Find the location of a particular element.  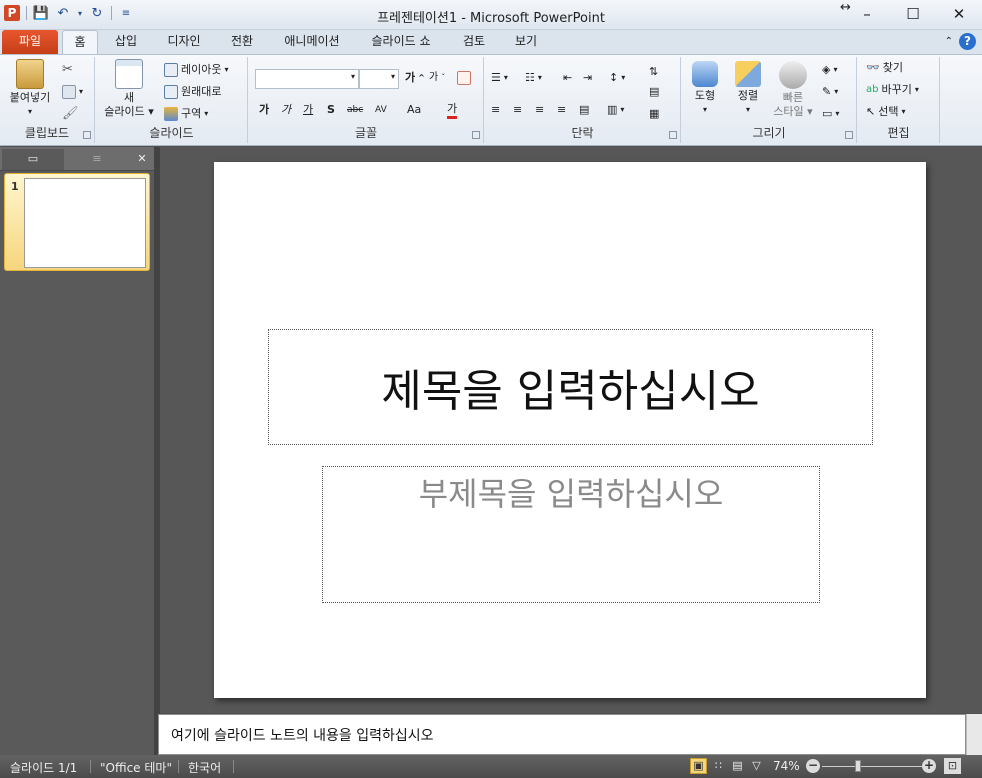

tab-home: 홈 is located at coordinates (80, 42).